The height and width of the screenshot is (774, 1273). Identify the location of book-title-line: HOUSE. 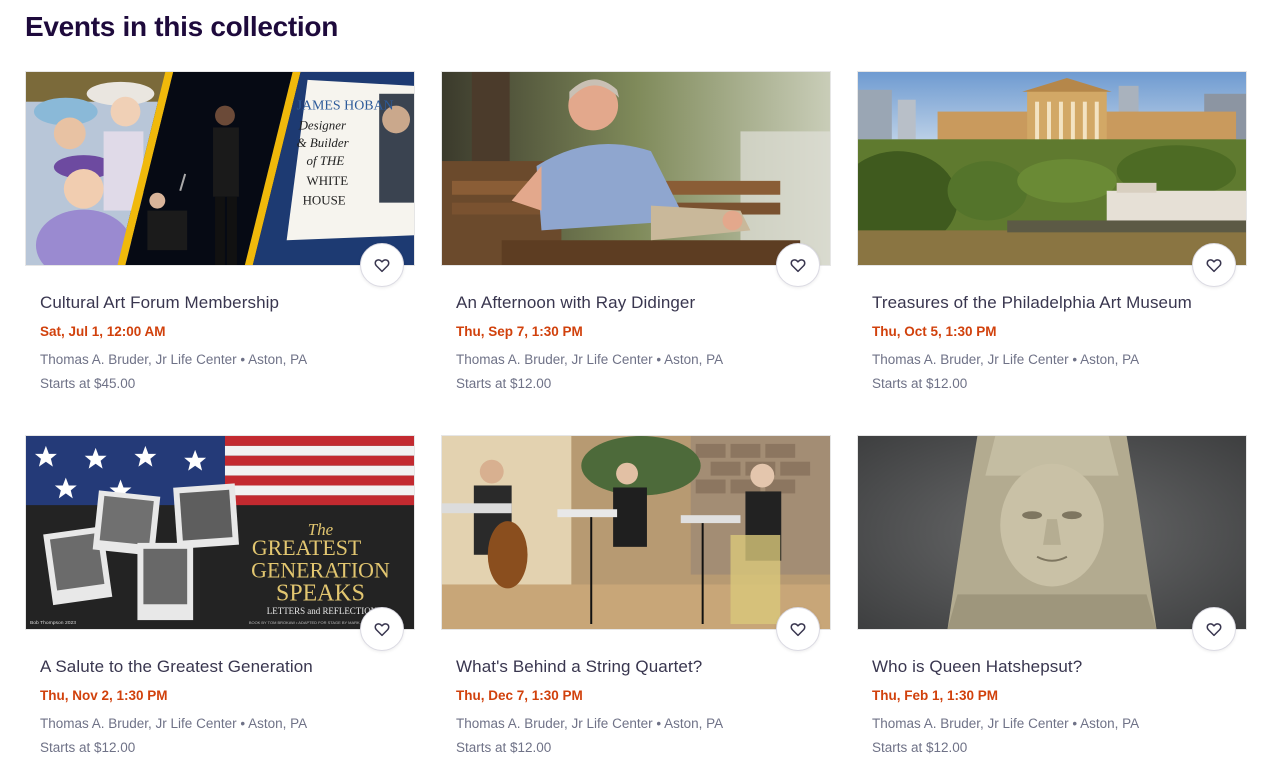
(324, 201).